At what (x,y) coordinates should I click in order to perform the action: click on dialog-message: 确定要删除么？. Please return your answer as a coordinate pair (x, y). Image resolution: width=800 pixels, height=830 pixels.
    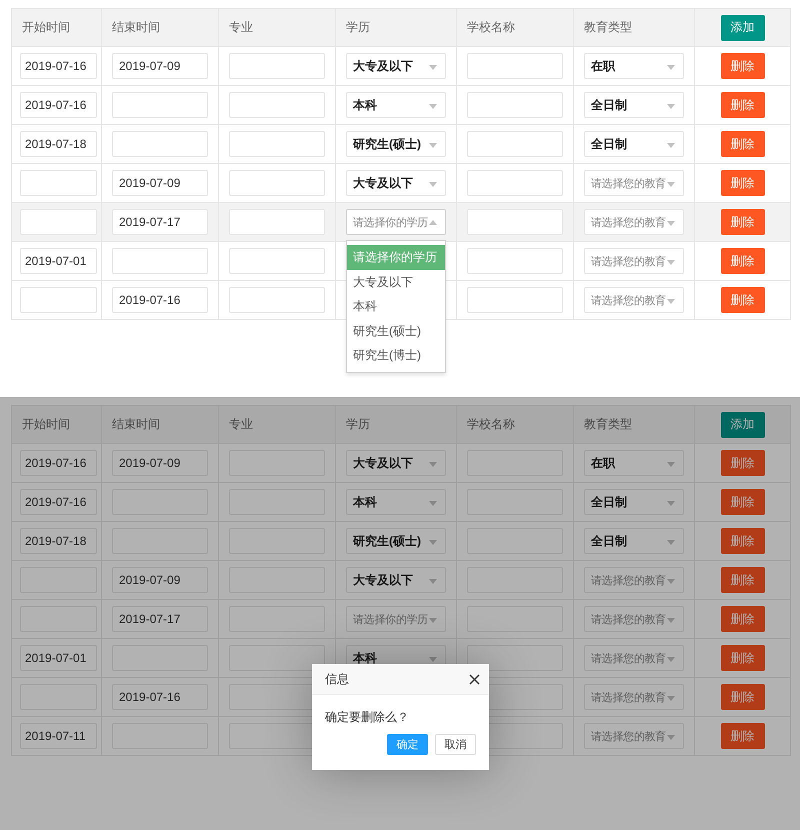
    Looking at the image, I should click on (367, 717).